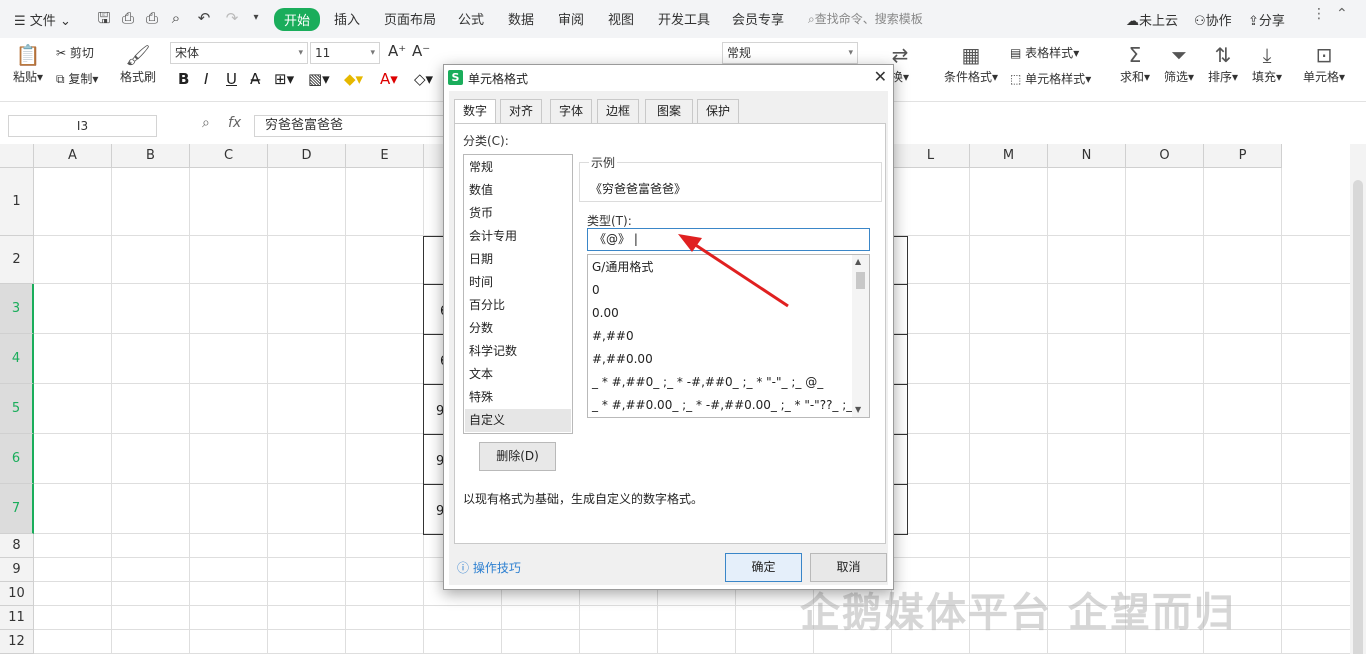 This screenshot has height=654, width=1366. Describe the element at coordinates (880, 76) in the screenshot. I see `close-icon: ✕` at that location.